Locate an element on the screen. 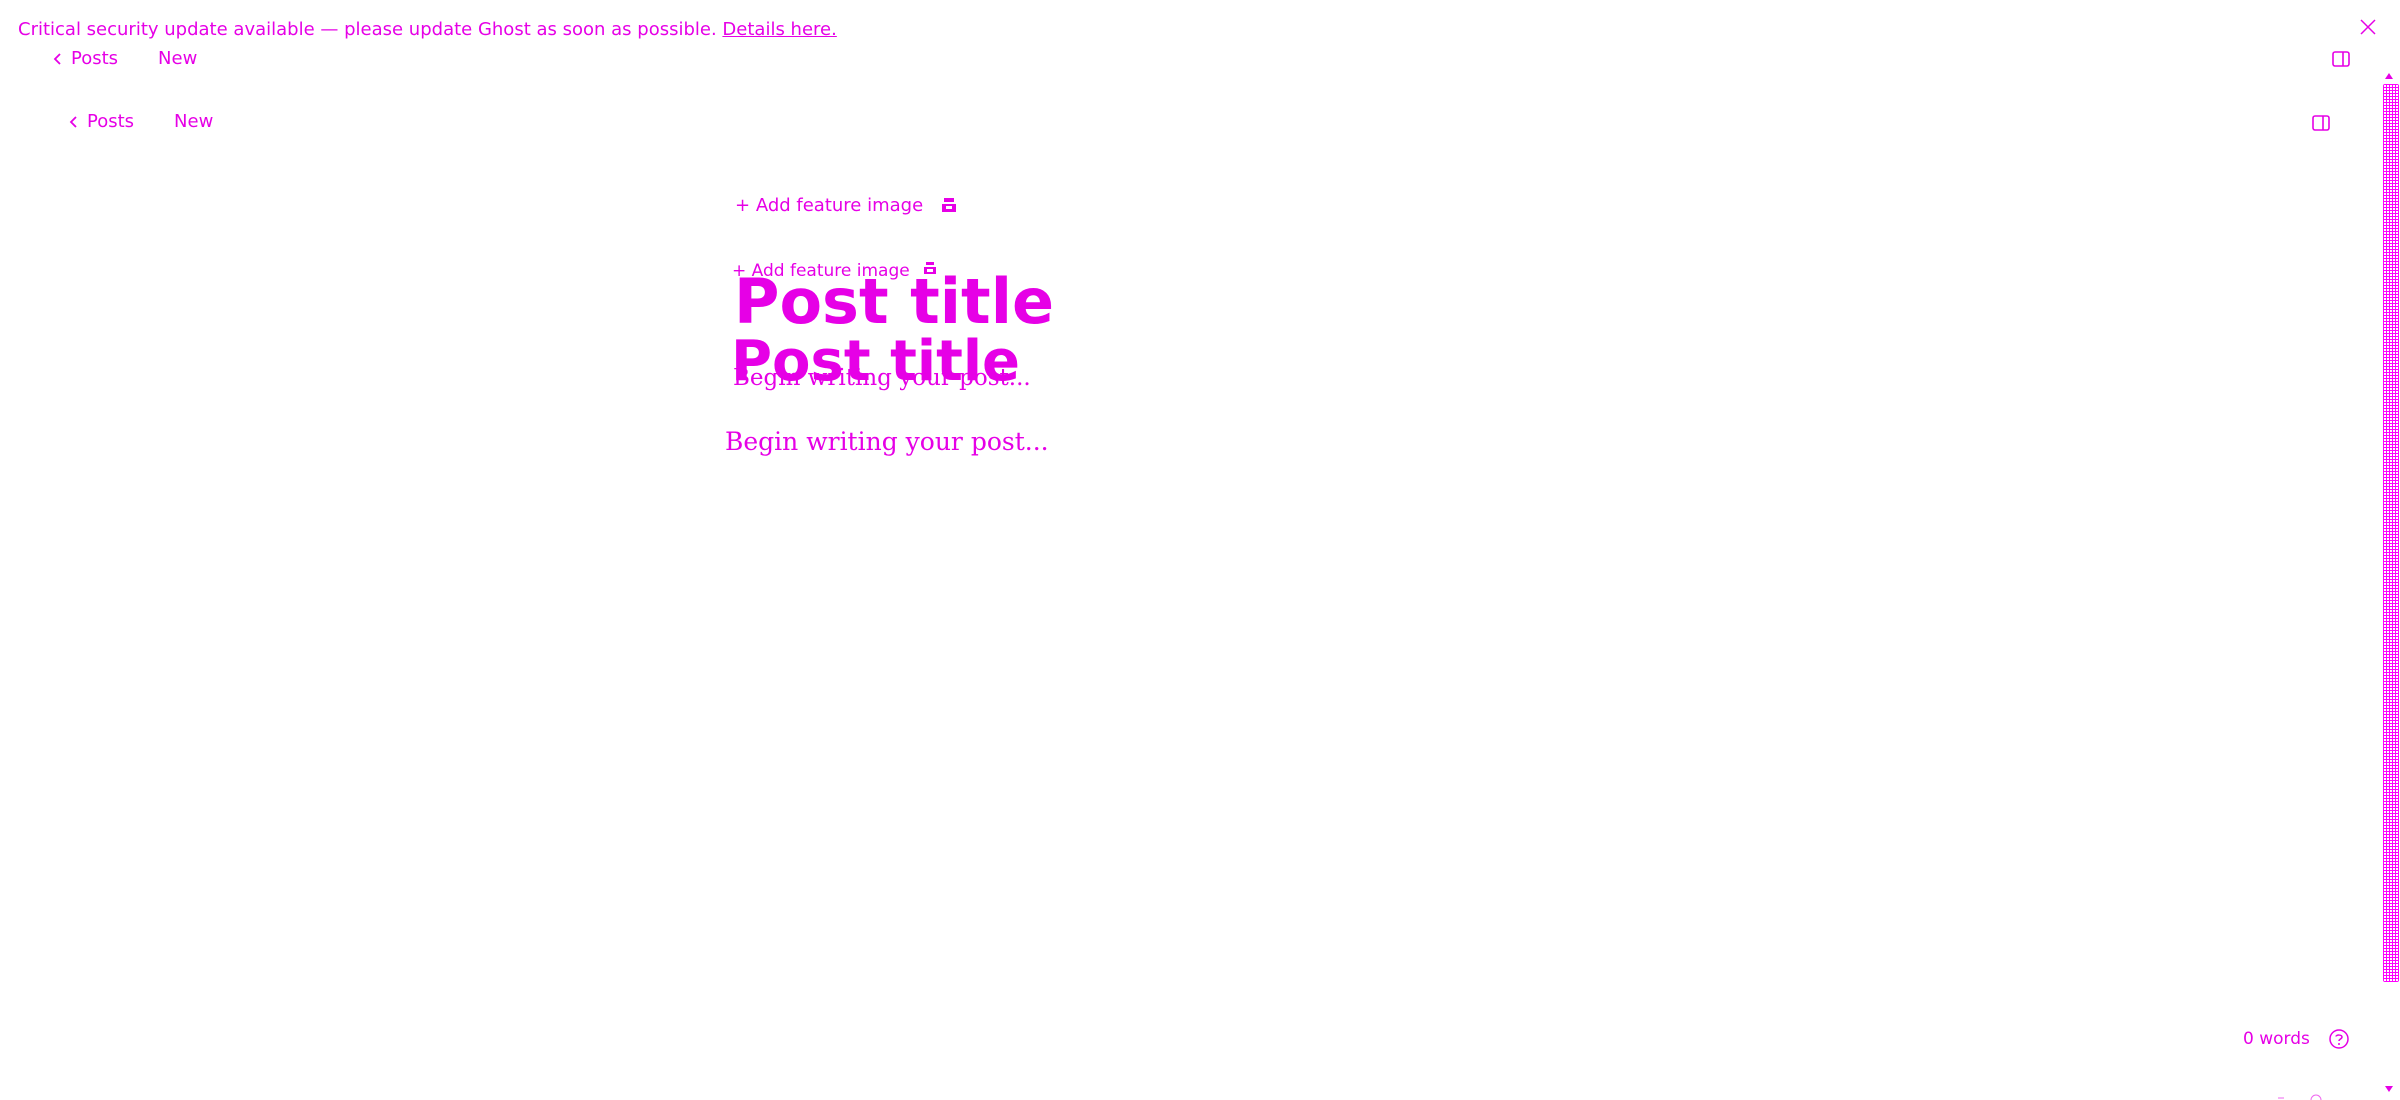 Image resolution: width=2400 pixels, height=1100 pixels. scroll-down-arrow is located at coordinates (2389, 1089).